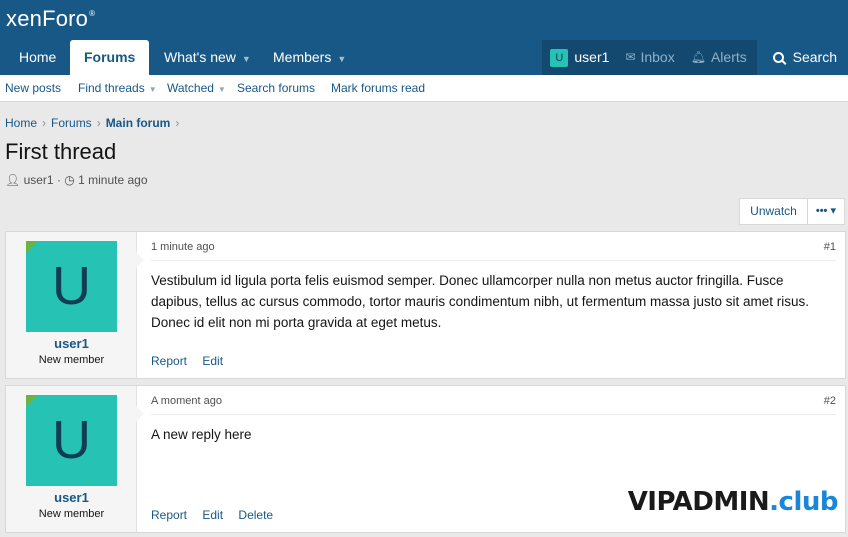  I want to click on post-body: A new reply here, so click(201, 434).